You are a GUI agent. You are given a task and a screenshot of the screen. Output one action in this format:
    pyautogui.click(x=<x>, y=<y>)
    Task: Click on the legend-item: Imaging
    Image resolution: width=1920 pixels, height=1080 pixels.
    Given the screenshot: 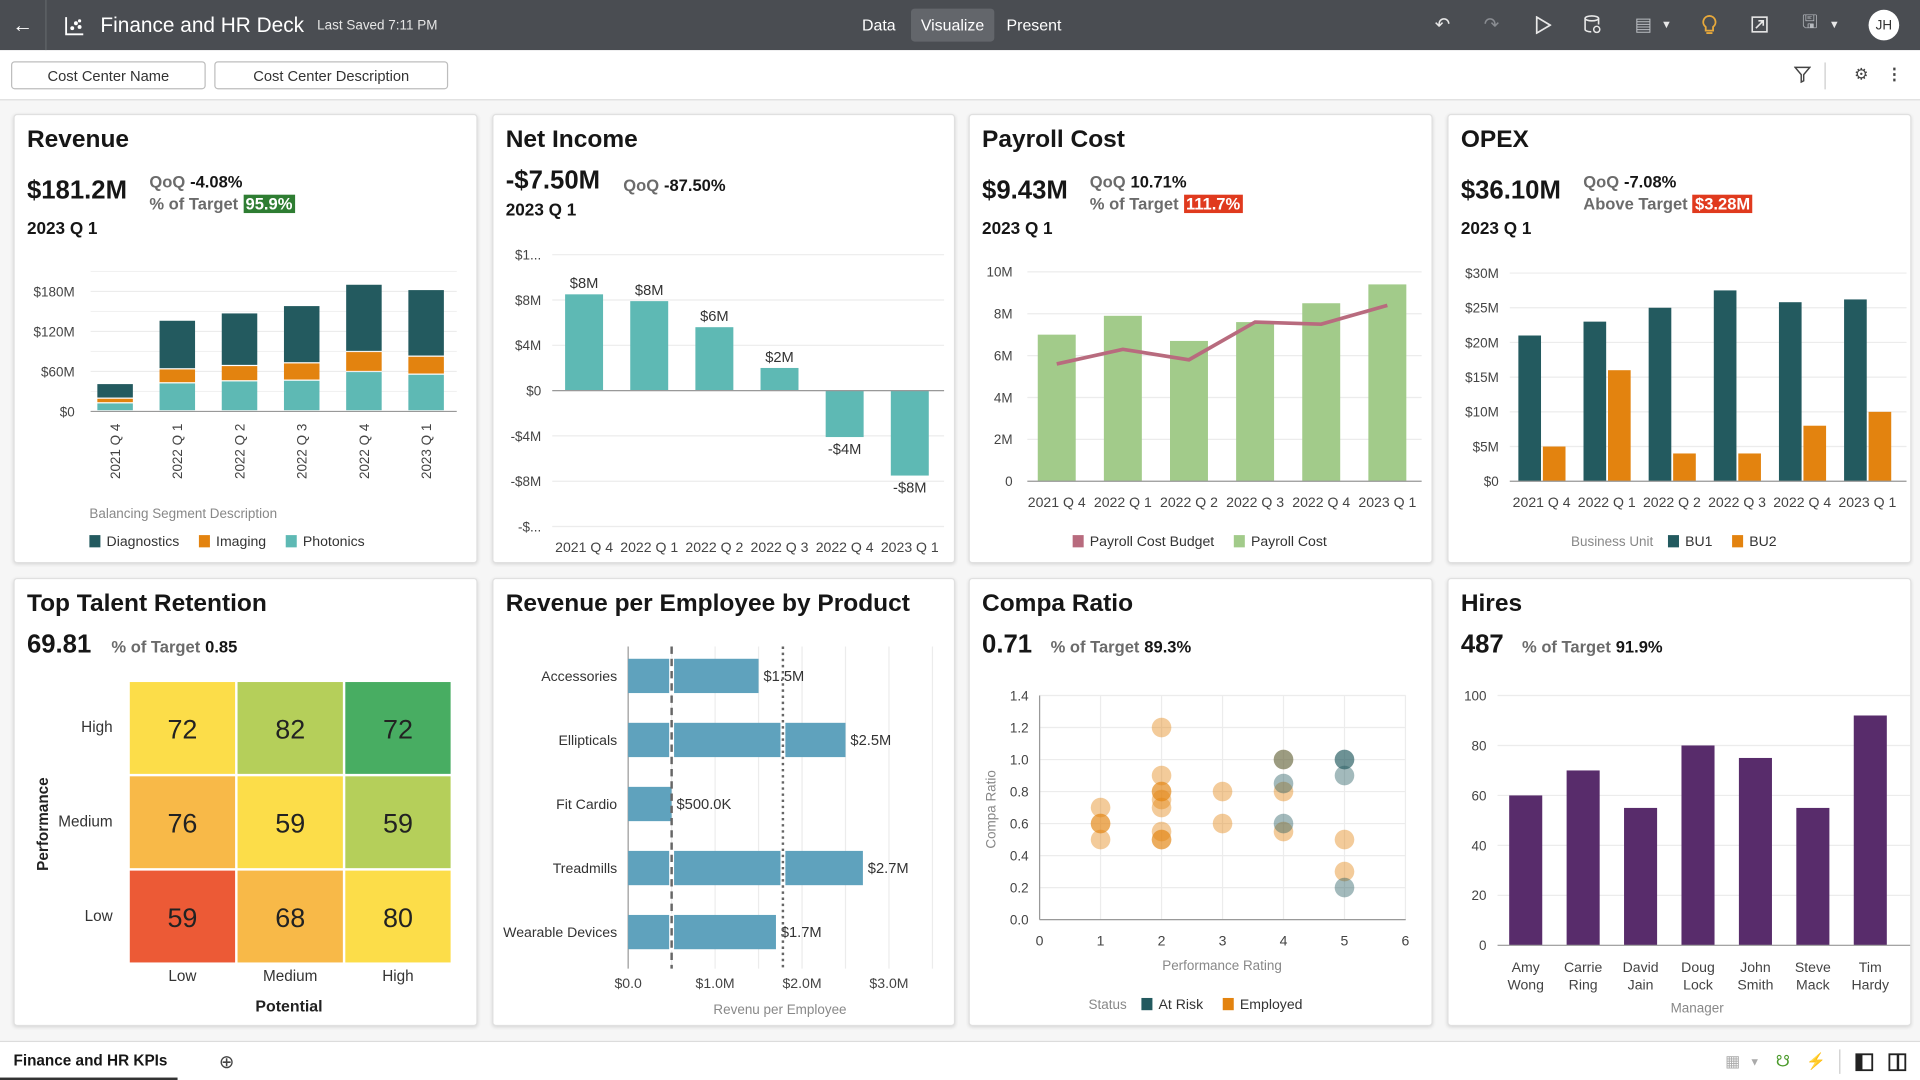 What is the action you would take?
    pyautogui.click(x=241, y=541)
    